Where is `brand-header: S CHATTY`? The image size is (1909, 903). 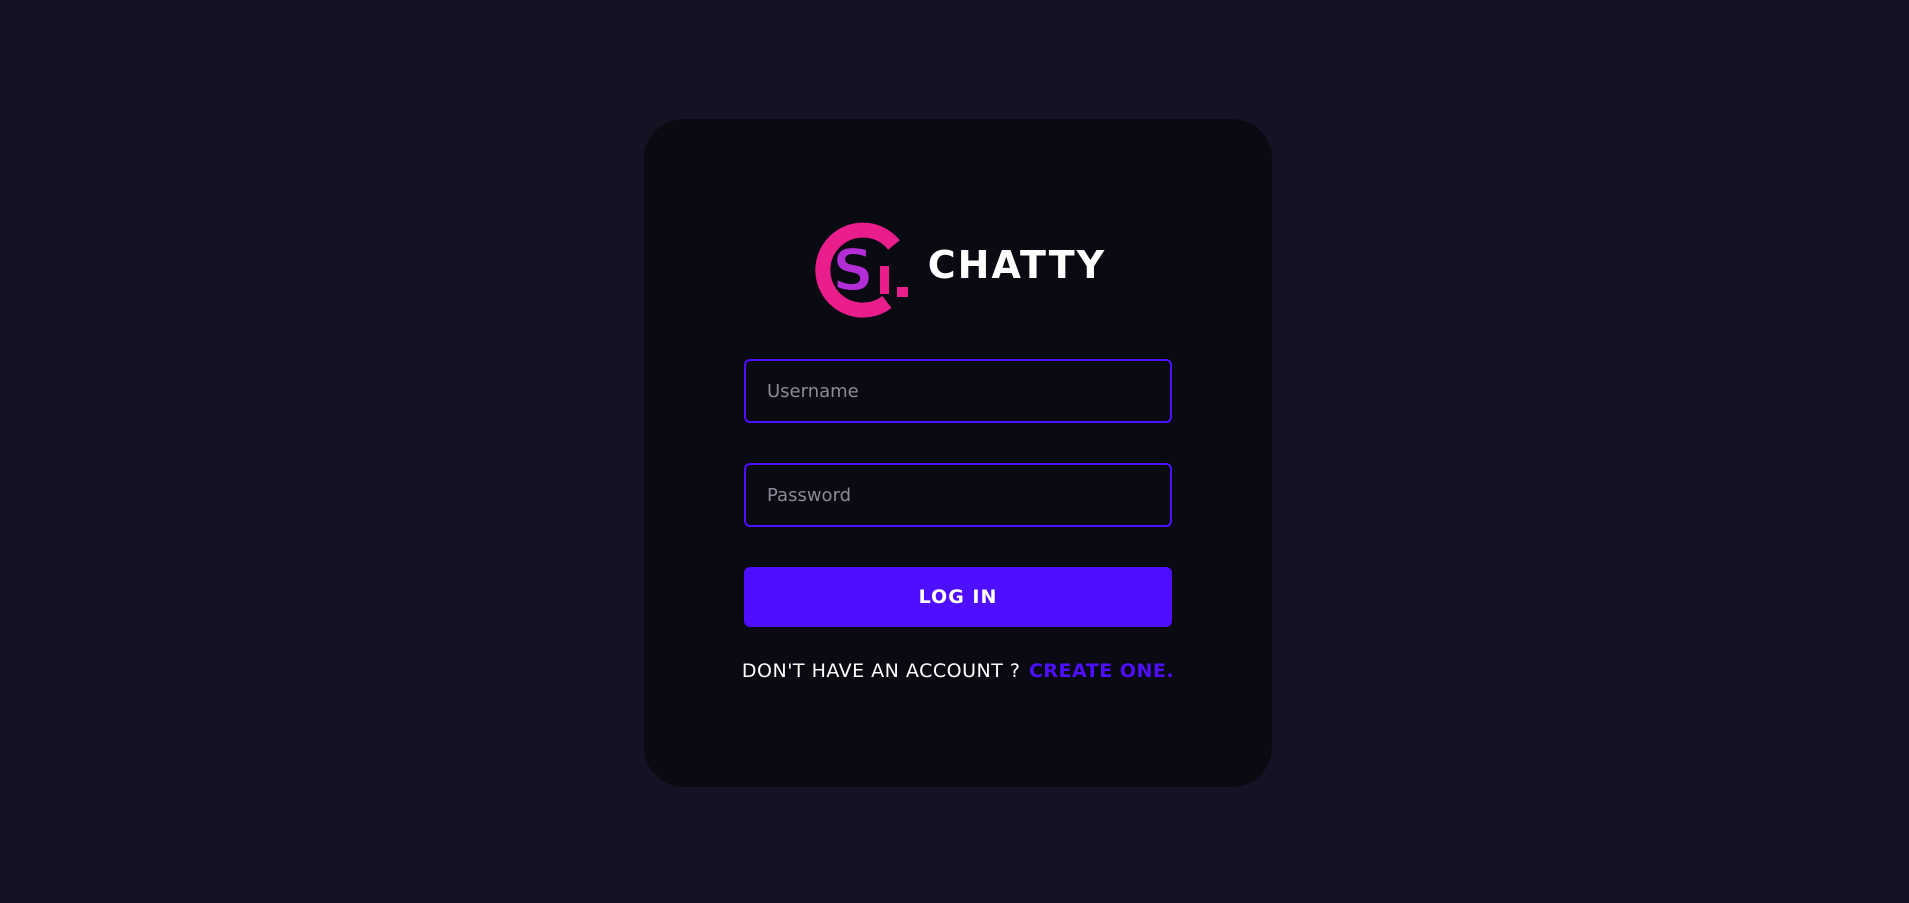 brand-header: S CHATTY is located at coordinates (958, 268).